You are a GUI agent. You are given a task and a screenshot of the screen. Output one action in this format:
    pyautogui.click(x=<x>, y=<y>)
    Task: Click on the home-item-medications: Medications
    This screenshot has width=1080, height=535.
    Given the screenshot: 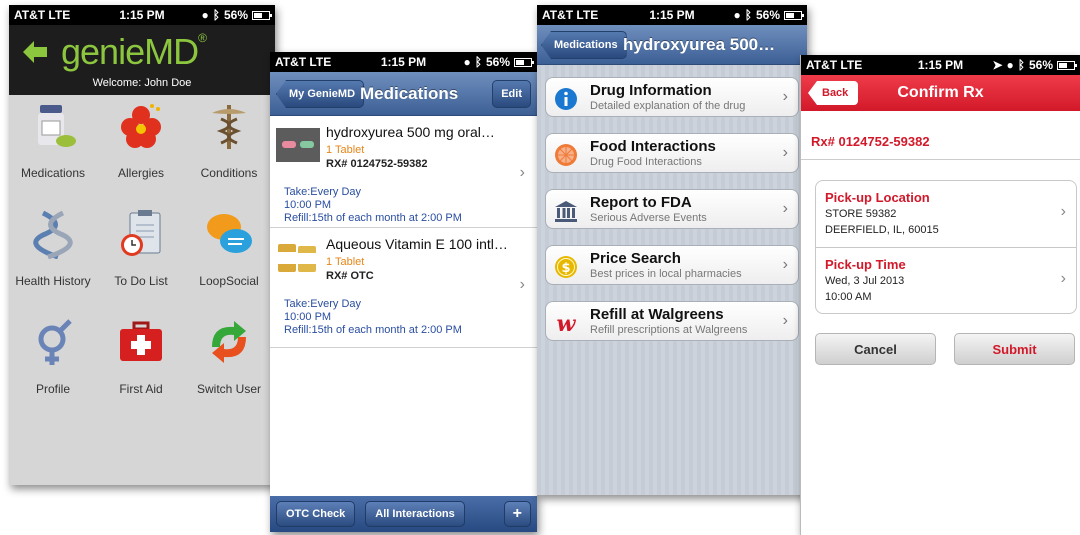 What is the action you would take?
    pyautogui.click(x=53, y=140)
    